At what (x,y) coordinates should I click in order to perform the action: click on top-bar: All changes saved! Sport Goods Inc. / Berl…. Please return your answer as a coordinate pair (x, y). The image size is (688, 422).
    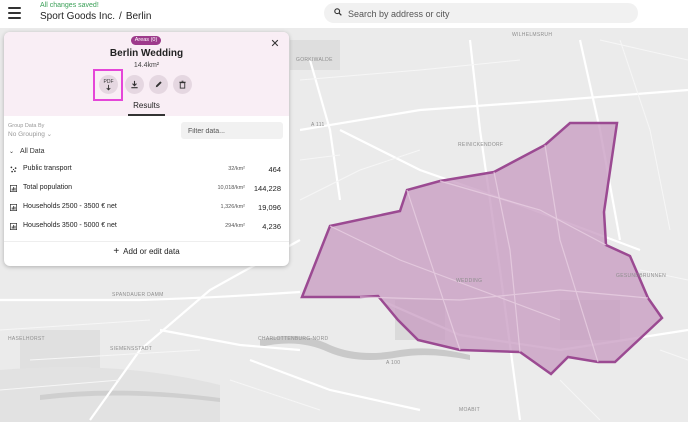
    Looking at the image, I should click on (344, 14).